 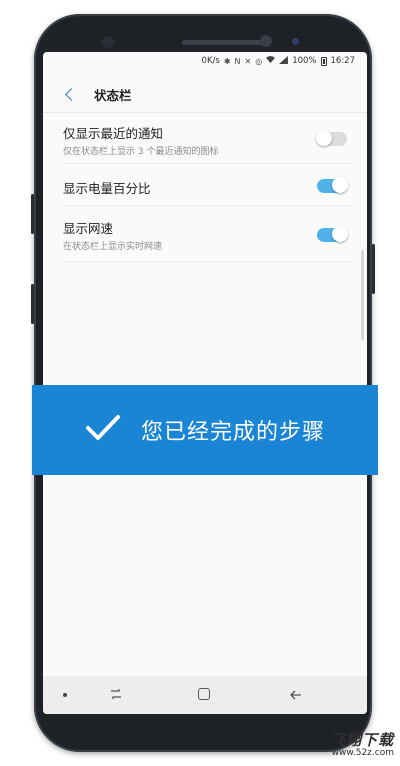 What do you see at coordinates (266, 41) in the screenshot?
I see `front-camera` at bounding box center [266, 41].